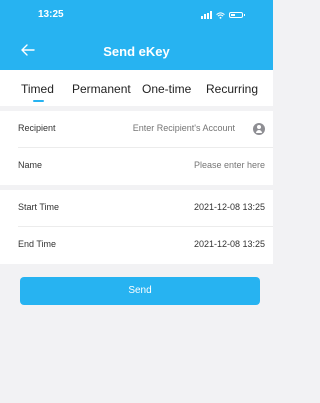 The width and height of the screenshot is (320, 403). Describe the element at coordinates (160, 128) in the screenshot. I see `recipient-input` at that location.